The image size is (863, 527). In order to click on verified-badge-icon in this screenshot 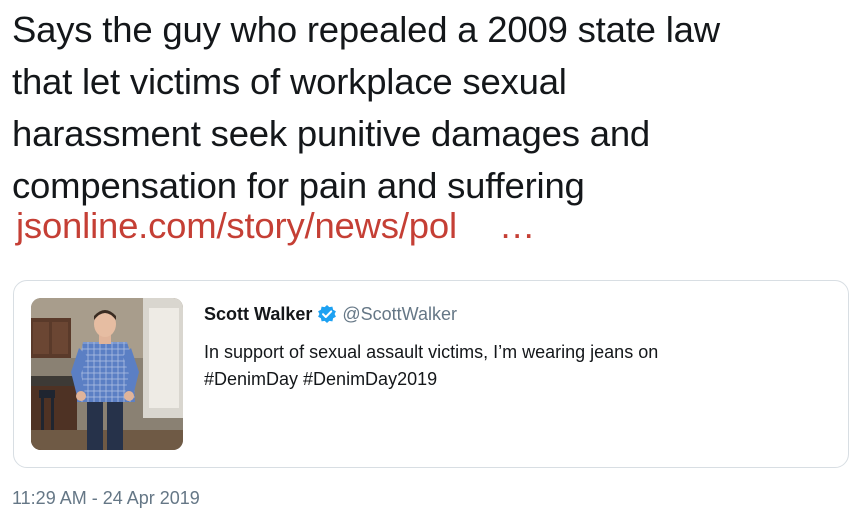, I will do `click(327, 314)`.